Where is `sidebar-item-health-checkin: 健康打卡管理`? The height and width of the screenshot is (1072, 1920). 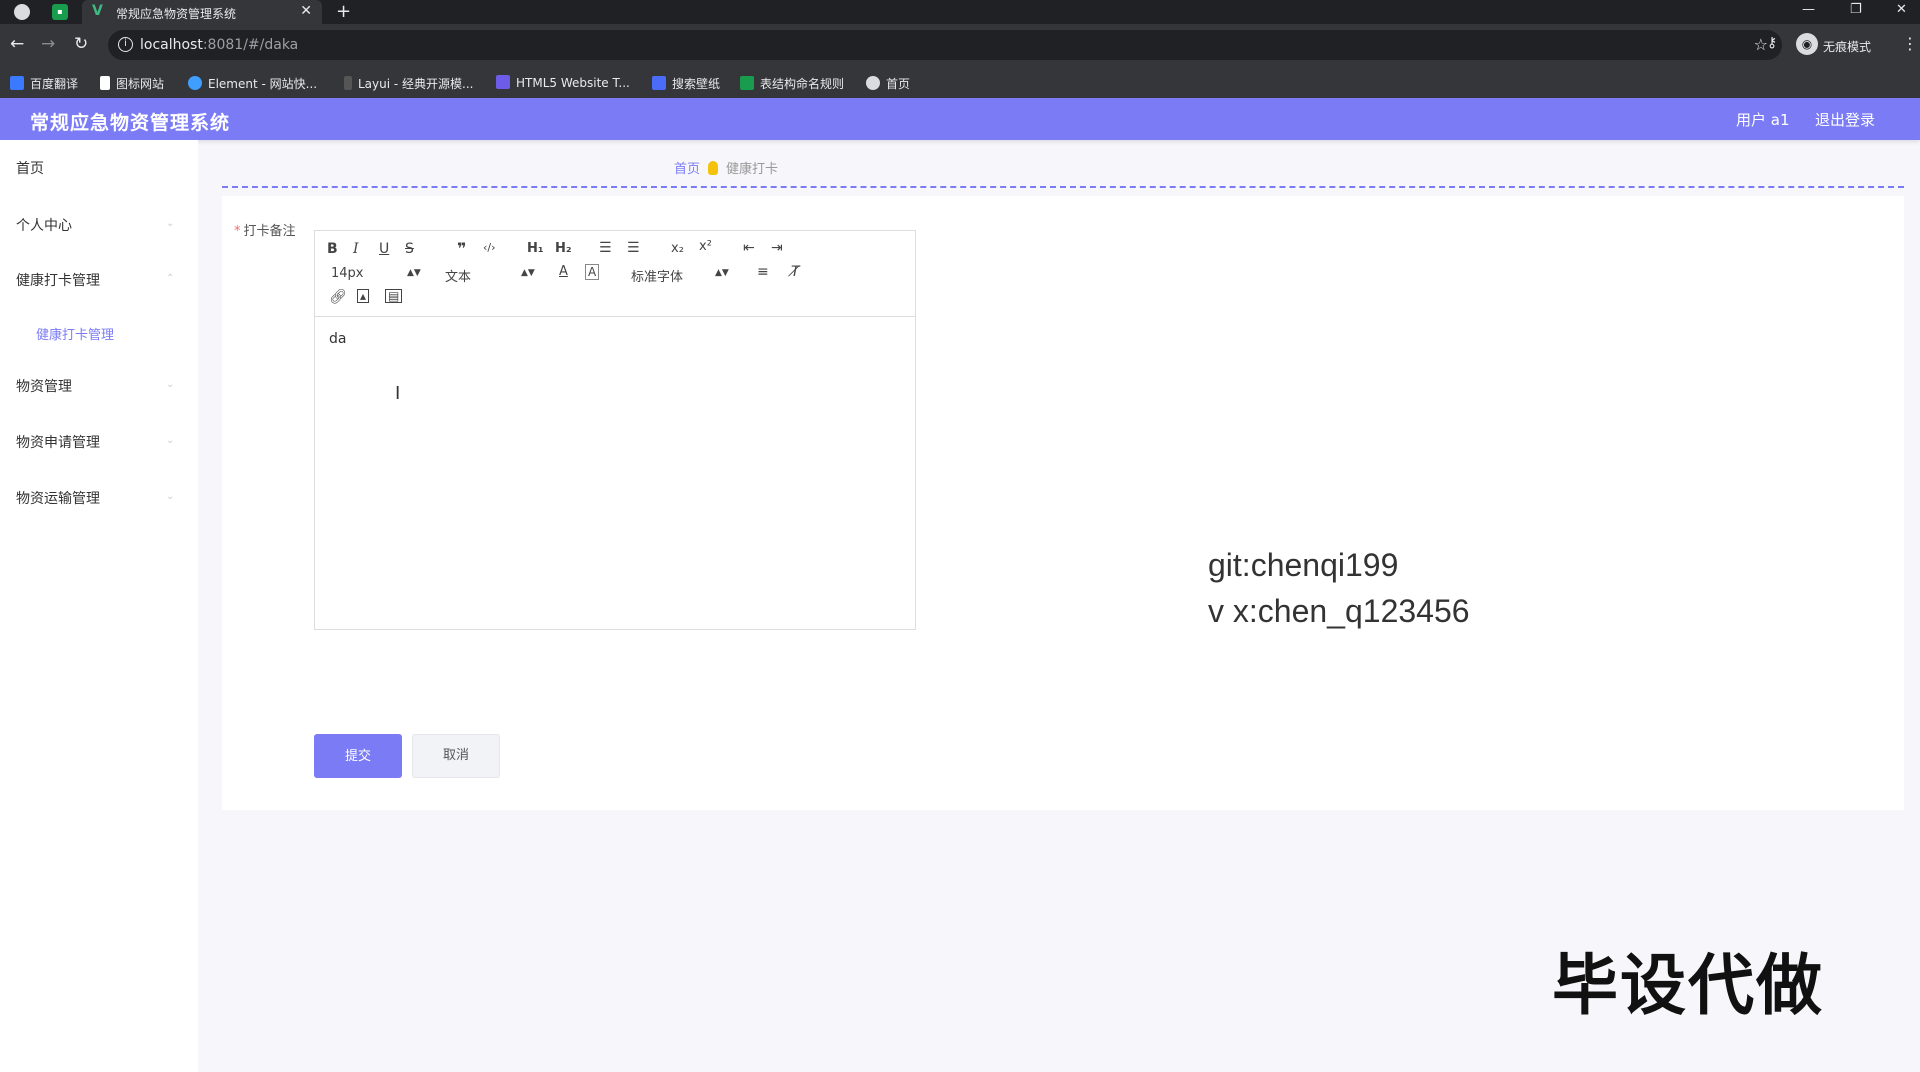
sidebar-item-health-checkin: 健康打卡管理 is located at coordinates (58, 280).